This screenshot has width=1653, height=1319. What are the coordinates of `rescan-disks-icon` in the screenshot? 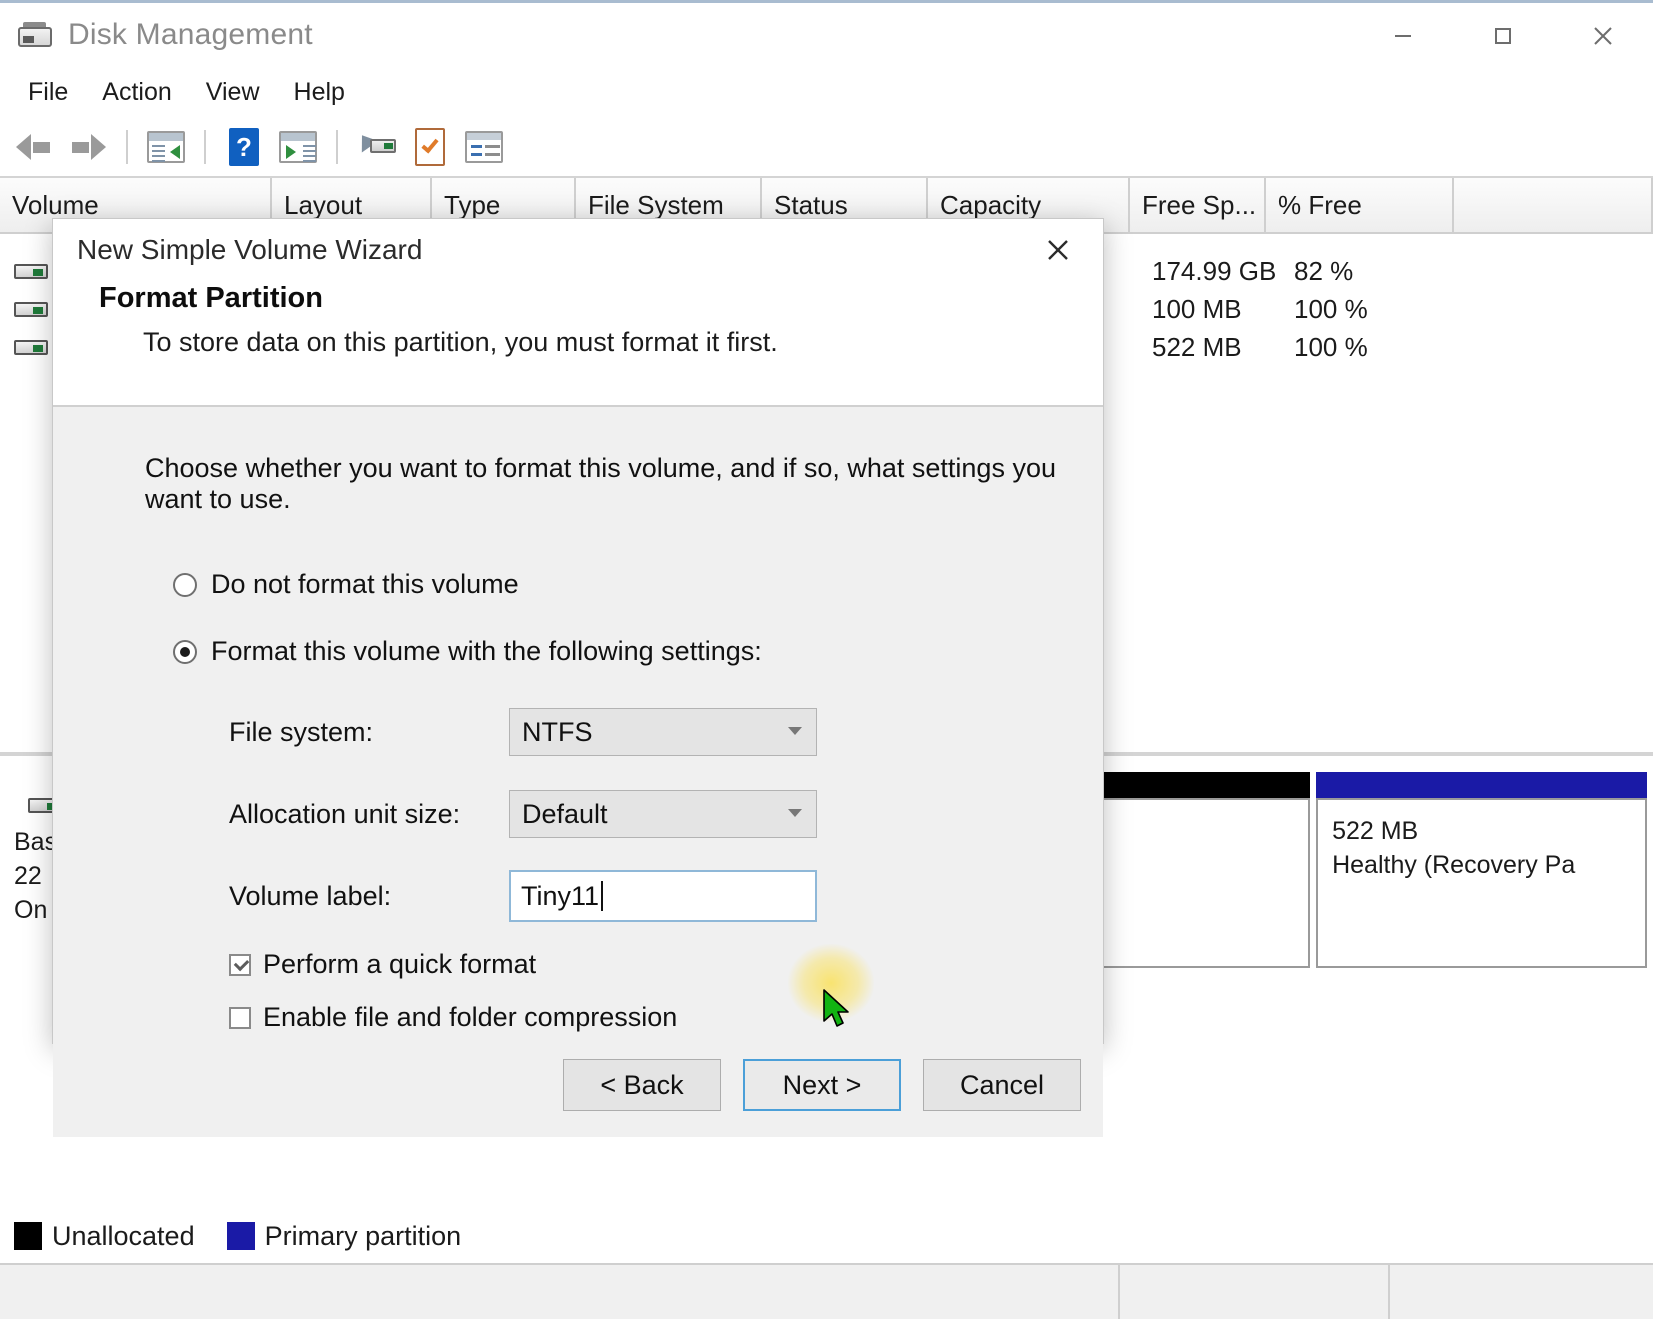 It's located at (376, 147).